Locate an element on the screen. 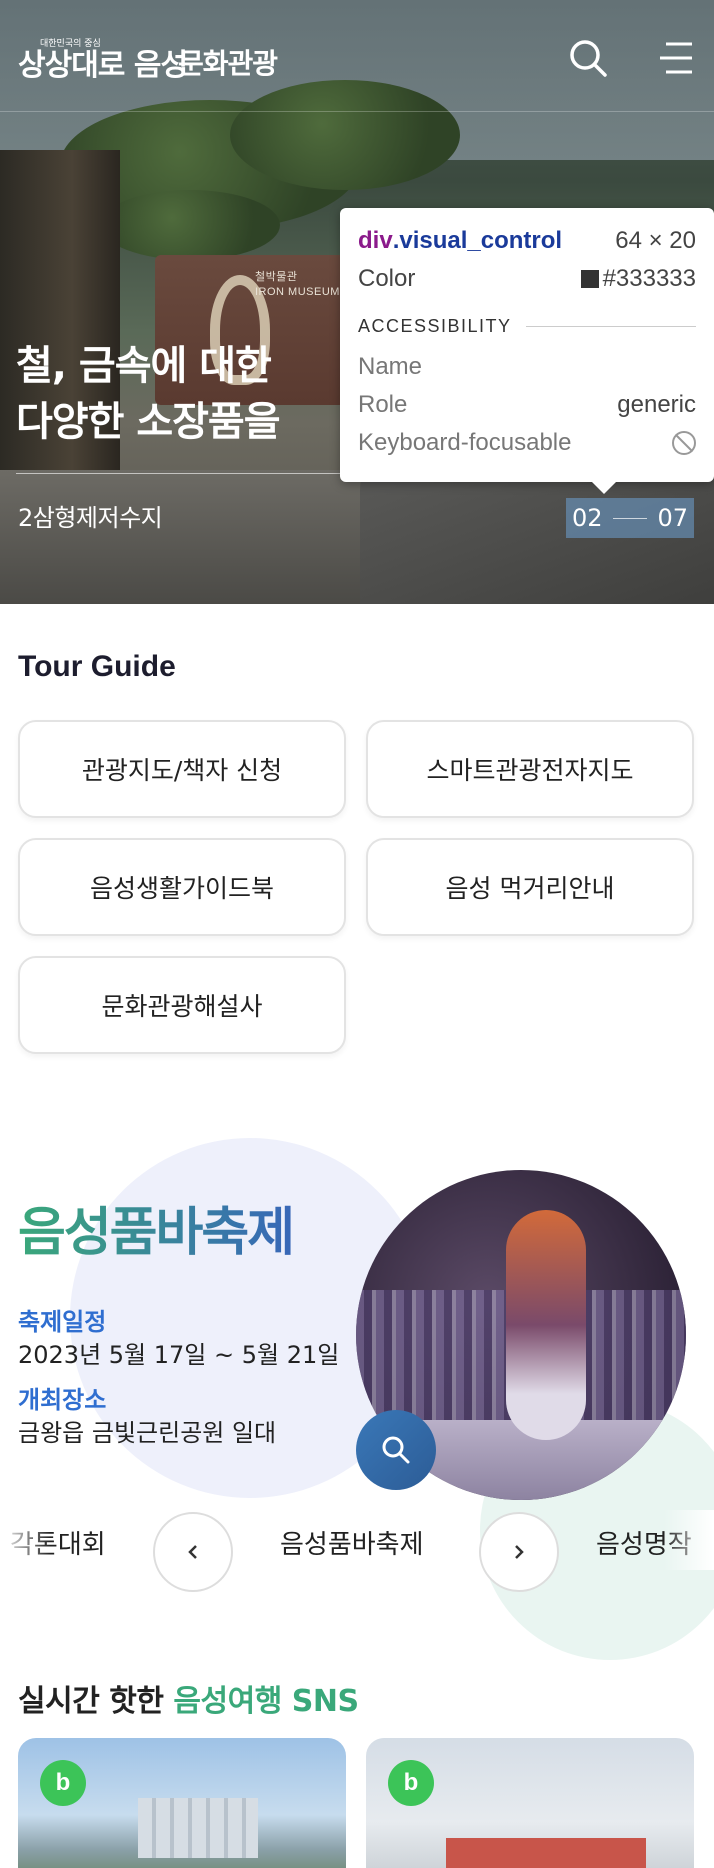 This screenshot has width=714, height=1868. guide-button-food-guide: 음성 먹거리안내 is located at coordinates (530, 887).